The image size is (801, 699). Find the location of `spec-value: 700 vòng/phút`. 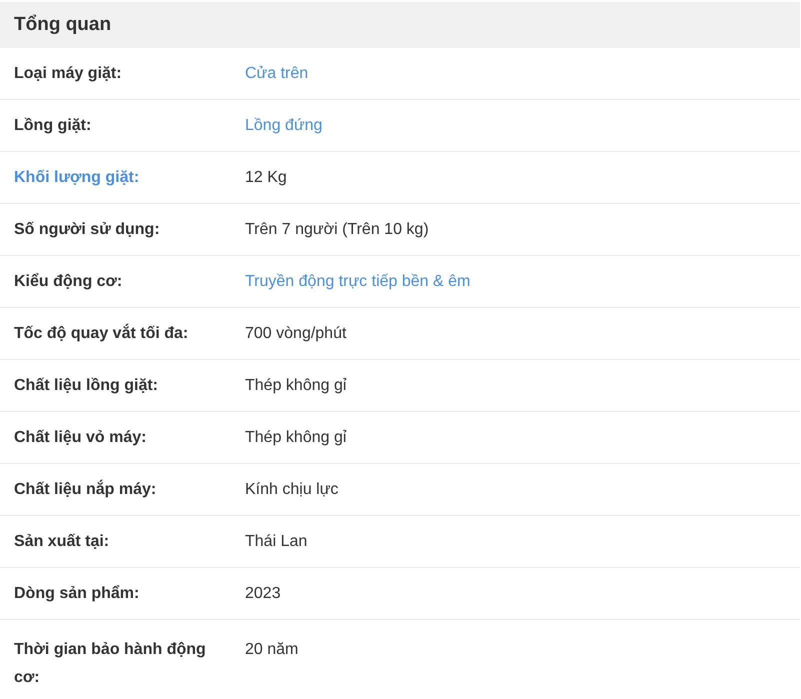

spec-value: 700 vòng/phút is located at coordinates (295, 333).